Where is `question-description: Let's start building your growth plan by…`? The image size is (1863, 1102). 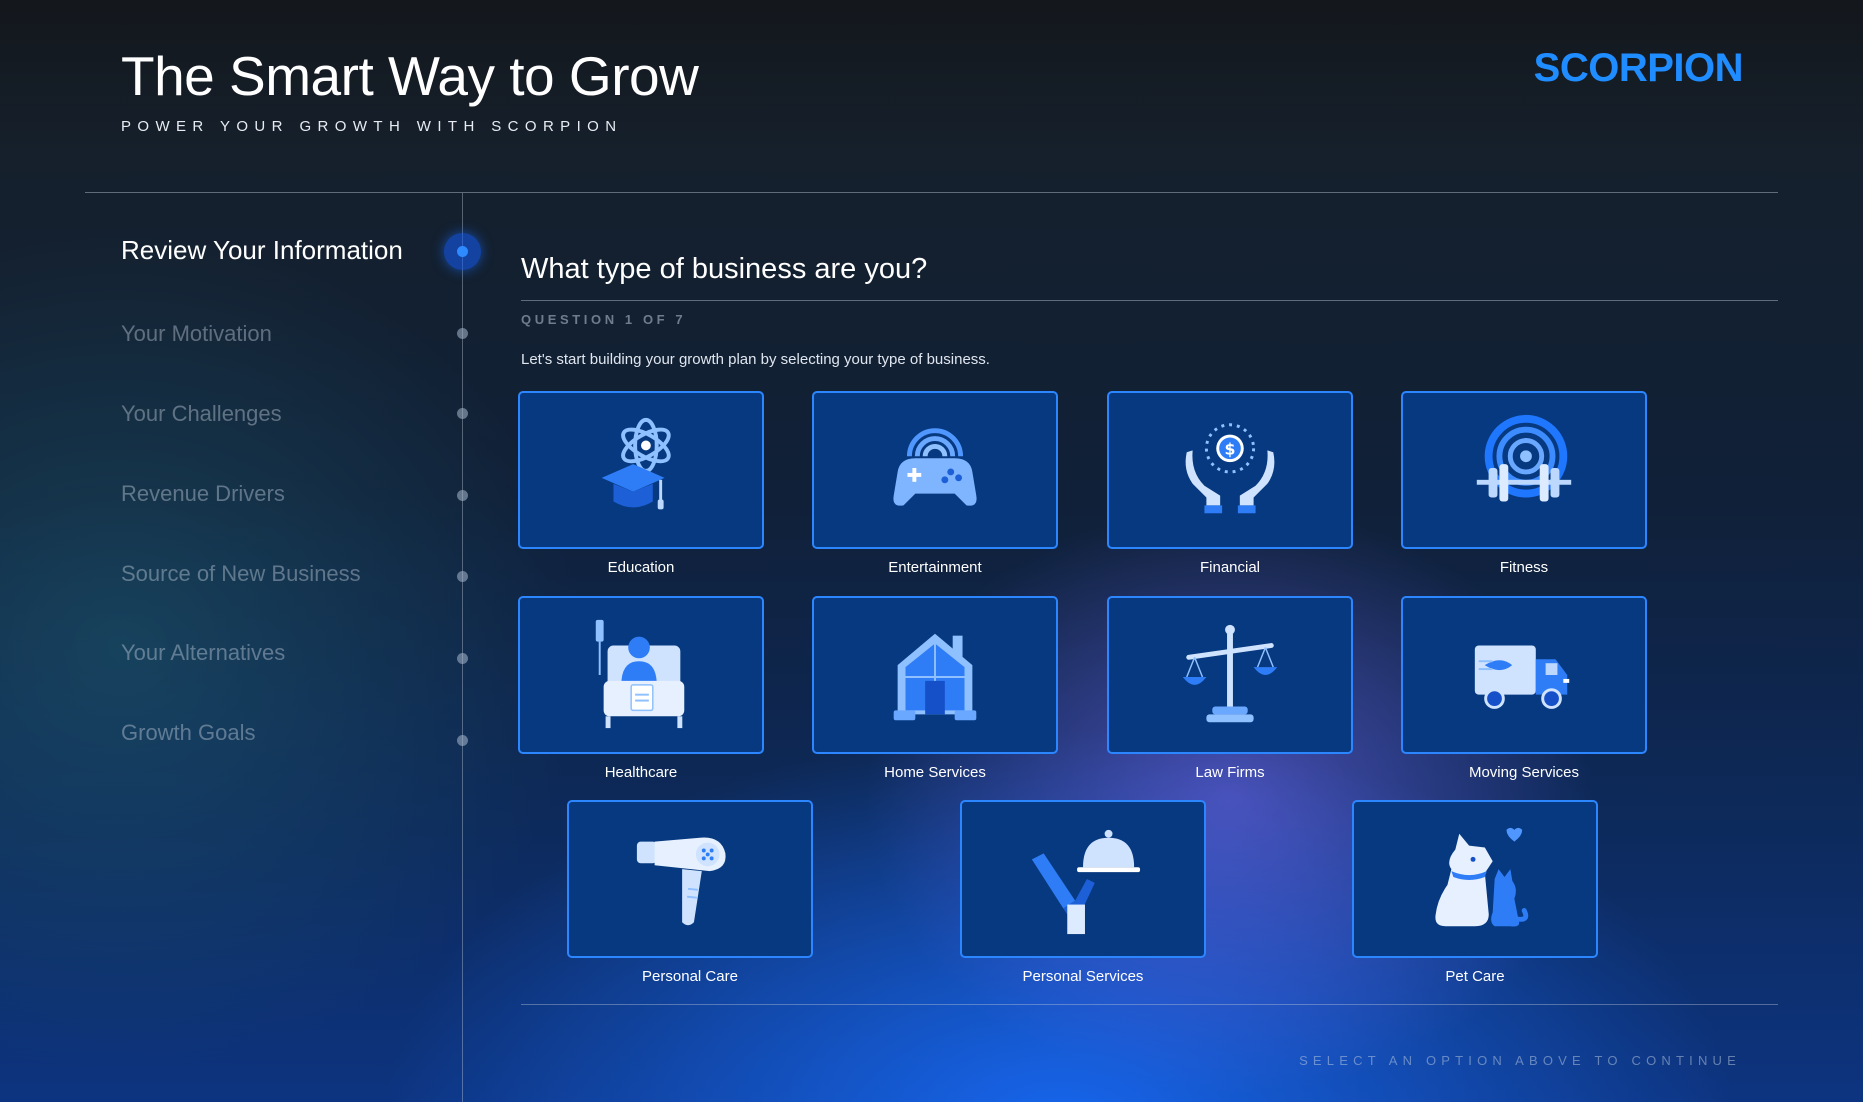 question-description: Let's start building your growth plan by… is located at coordinates (755, 359).